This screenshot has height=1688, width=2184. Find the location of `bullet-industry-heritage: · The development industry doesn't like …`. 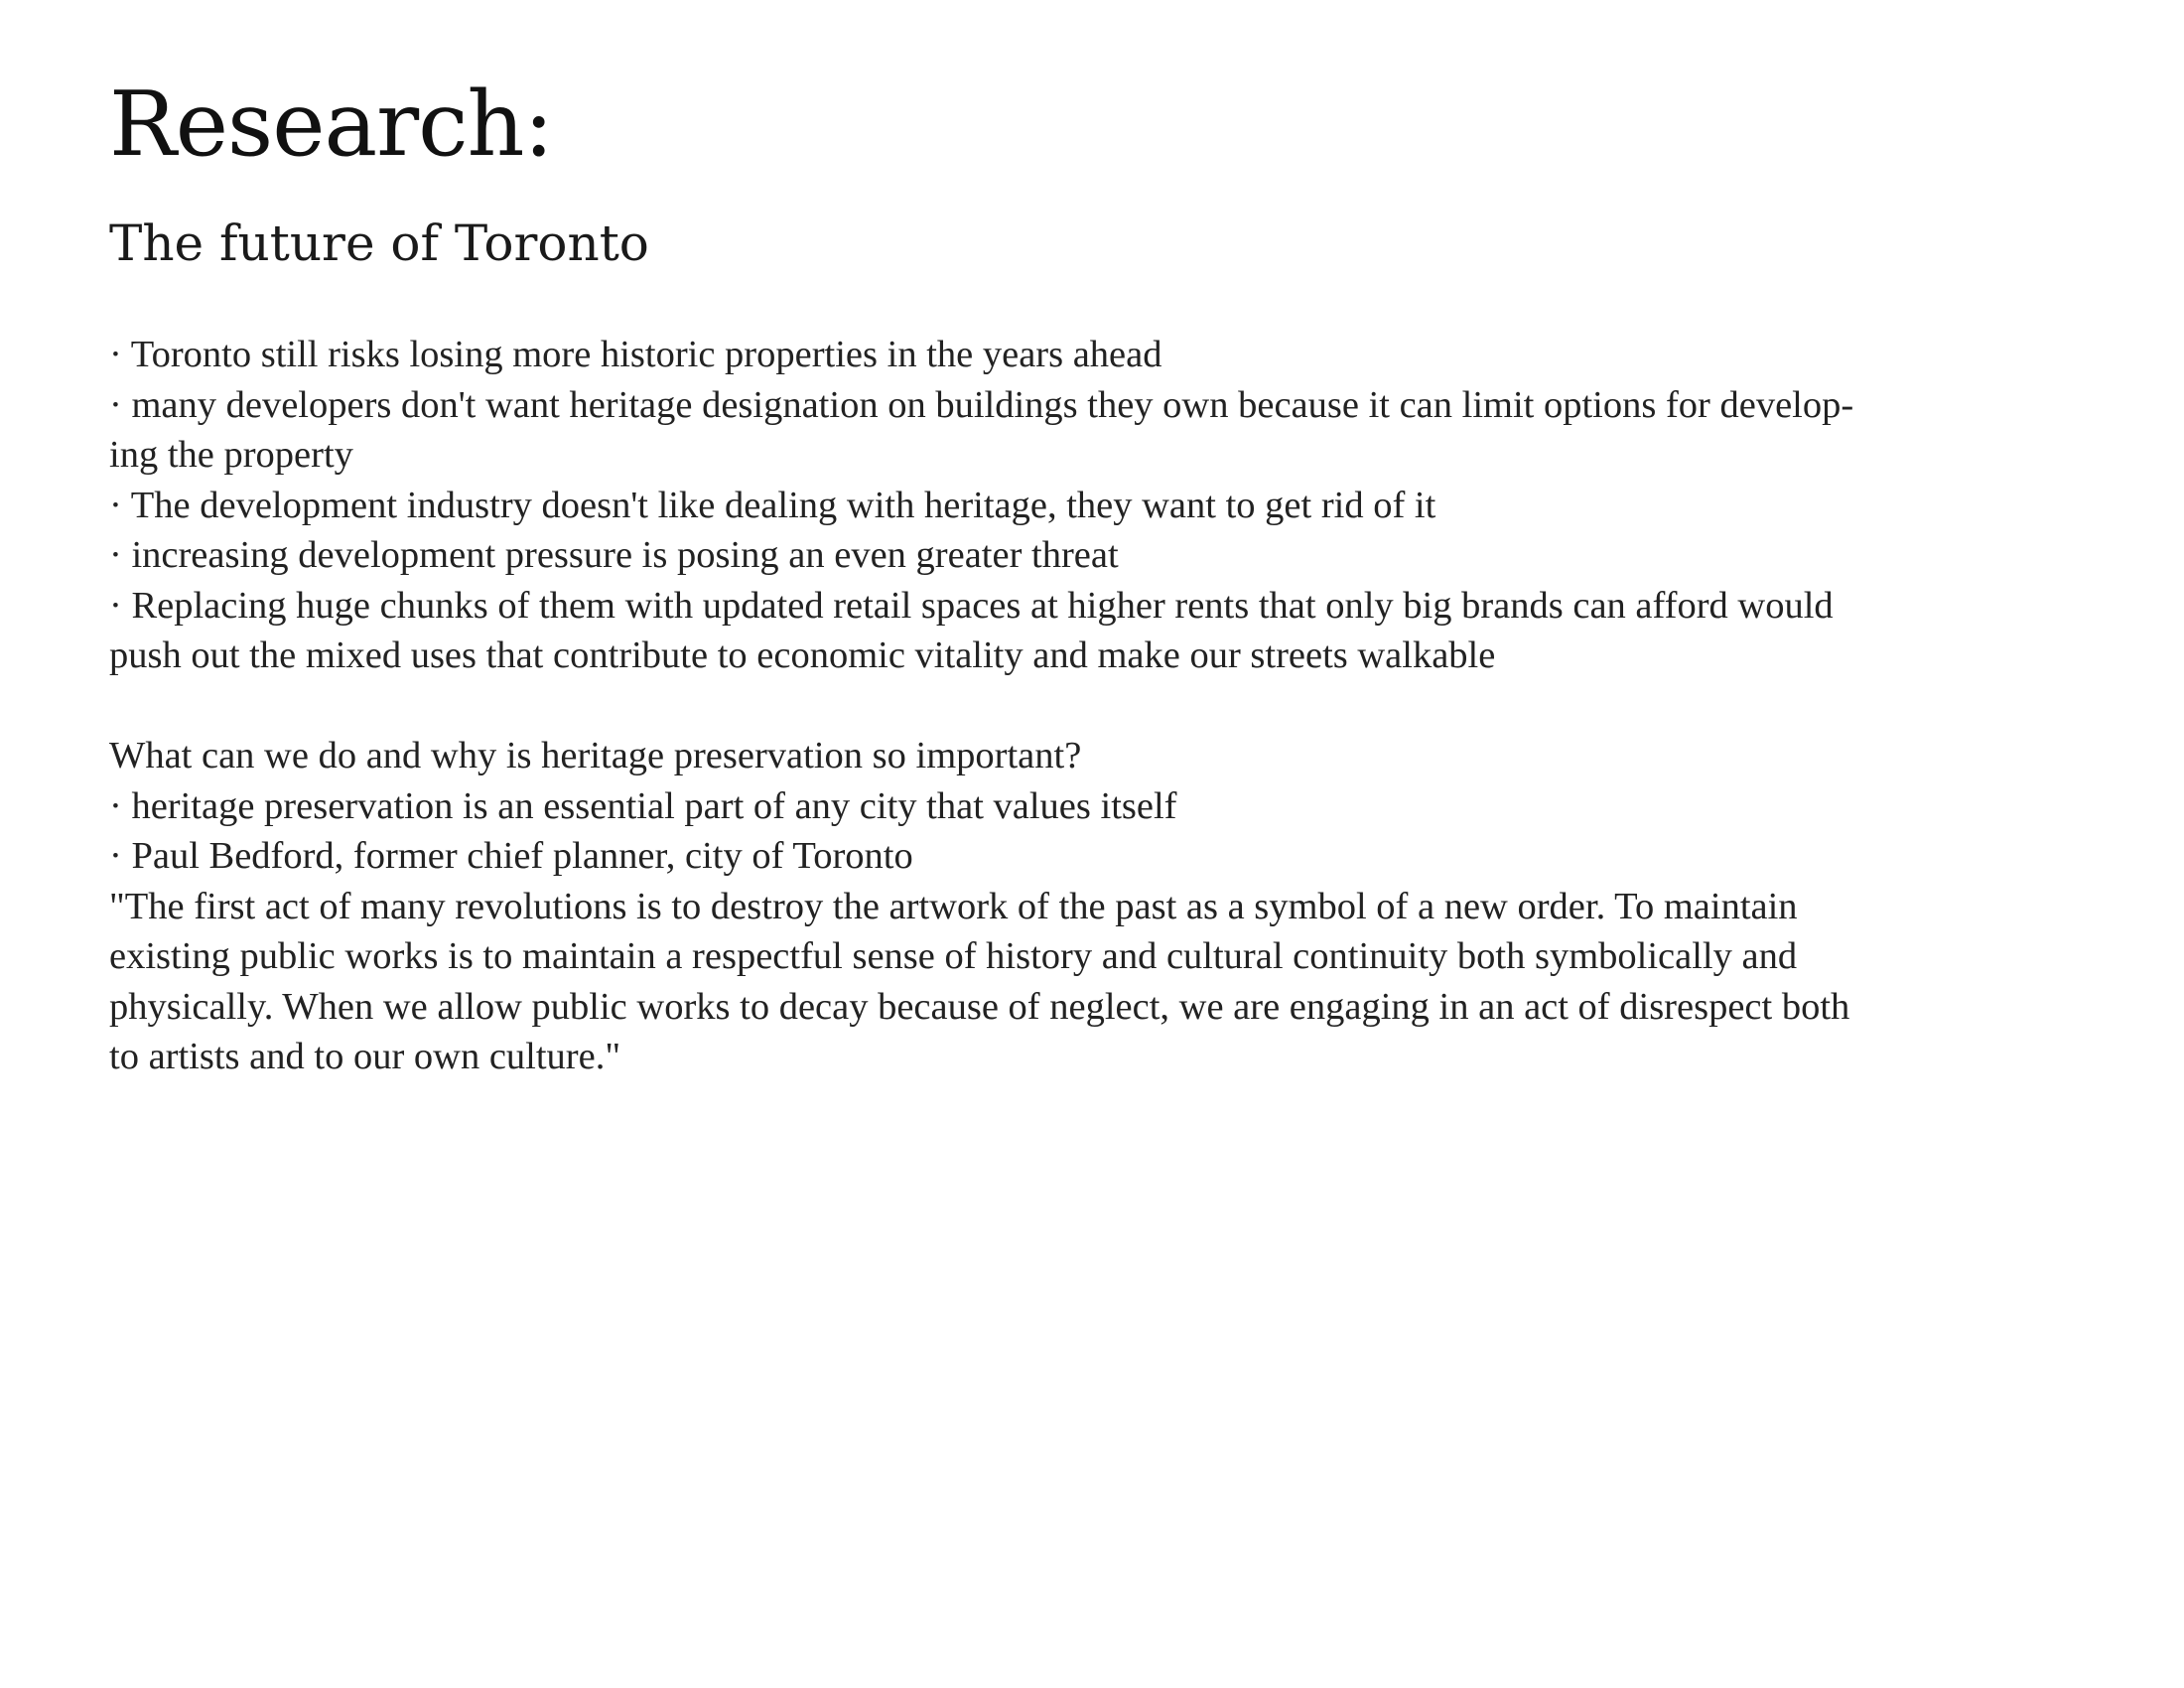

bullet-industry-heritage: · The development industry doesn't like … is located at coordinates (772, 505).